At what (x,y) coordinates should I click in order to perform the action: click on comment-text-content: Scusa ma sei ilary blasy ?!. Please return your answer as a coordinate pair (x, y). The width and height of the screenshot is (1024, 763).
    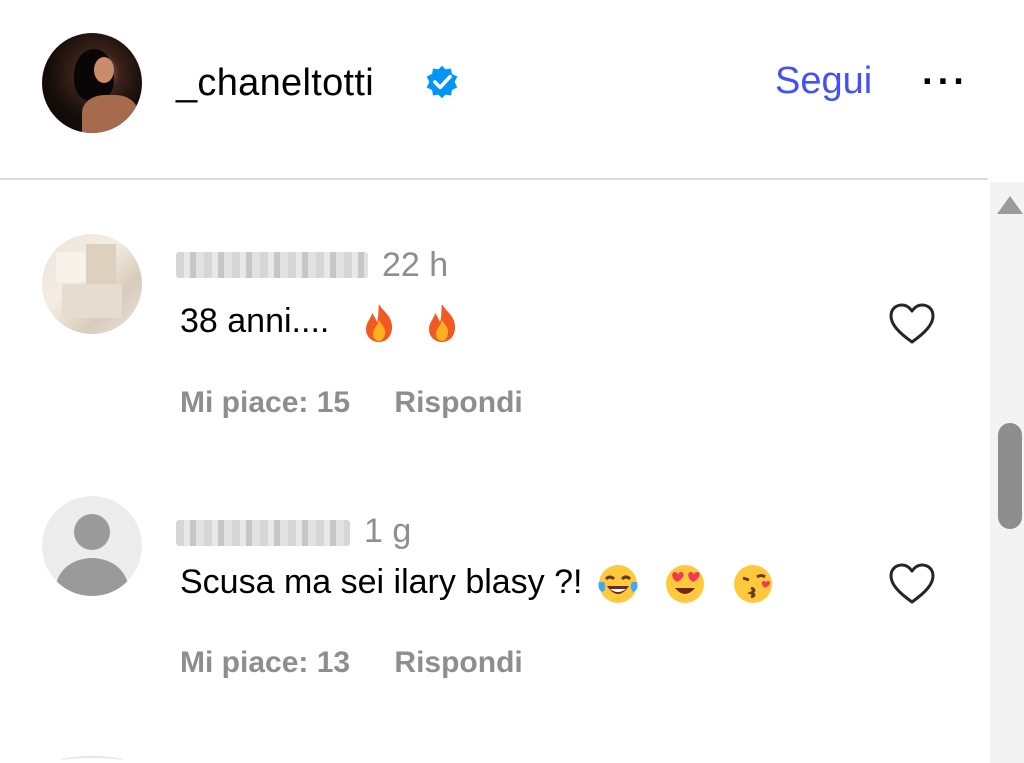
    Looking at the image, I should click on (381, 581).